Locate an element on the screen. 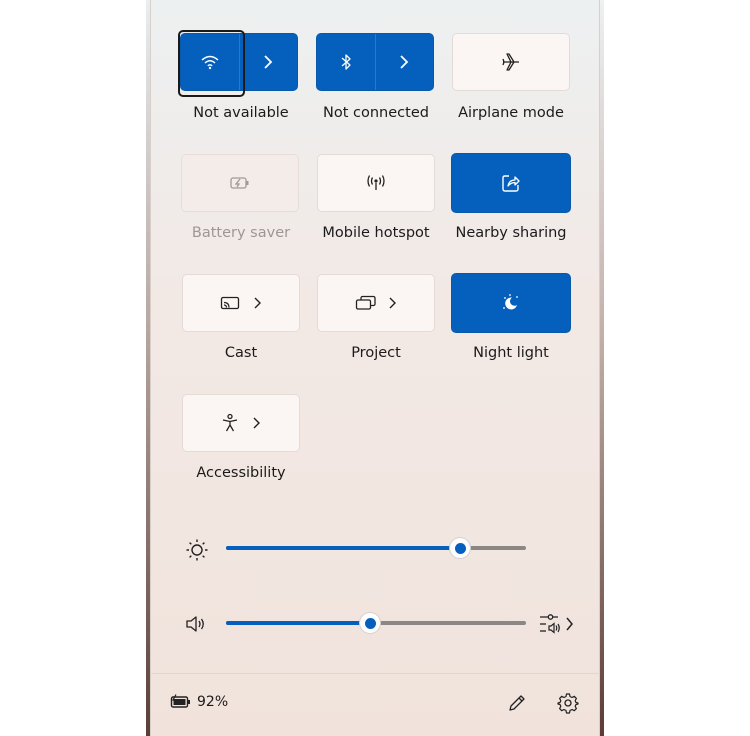 This screenshot has width=750, height=736. pencil-icon is located at coordinates (517, 703).